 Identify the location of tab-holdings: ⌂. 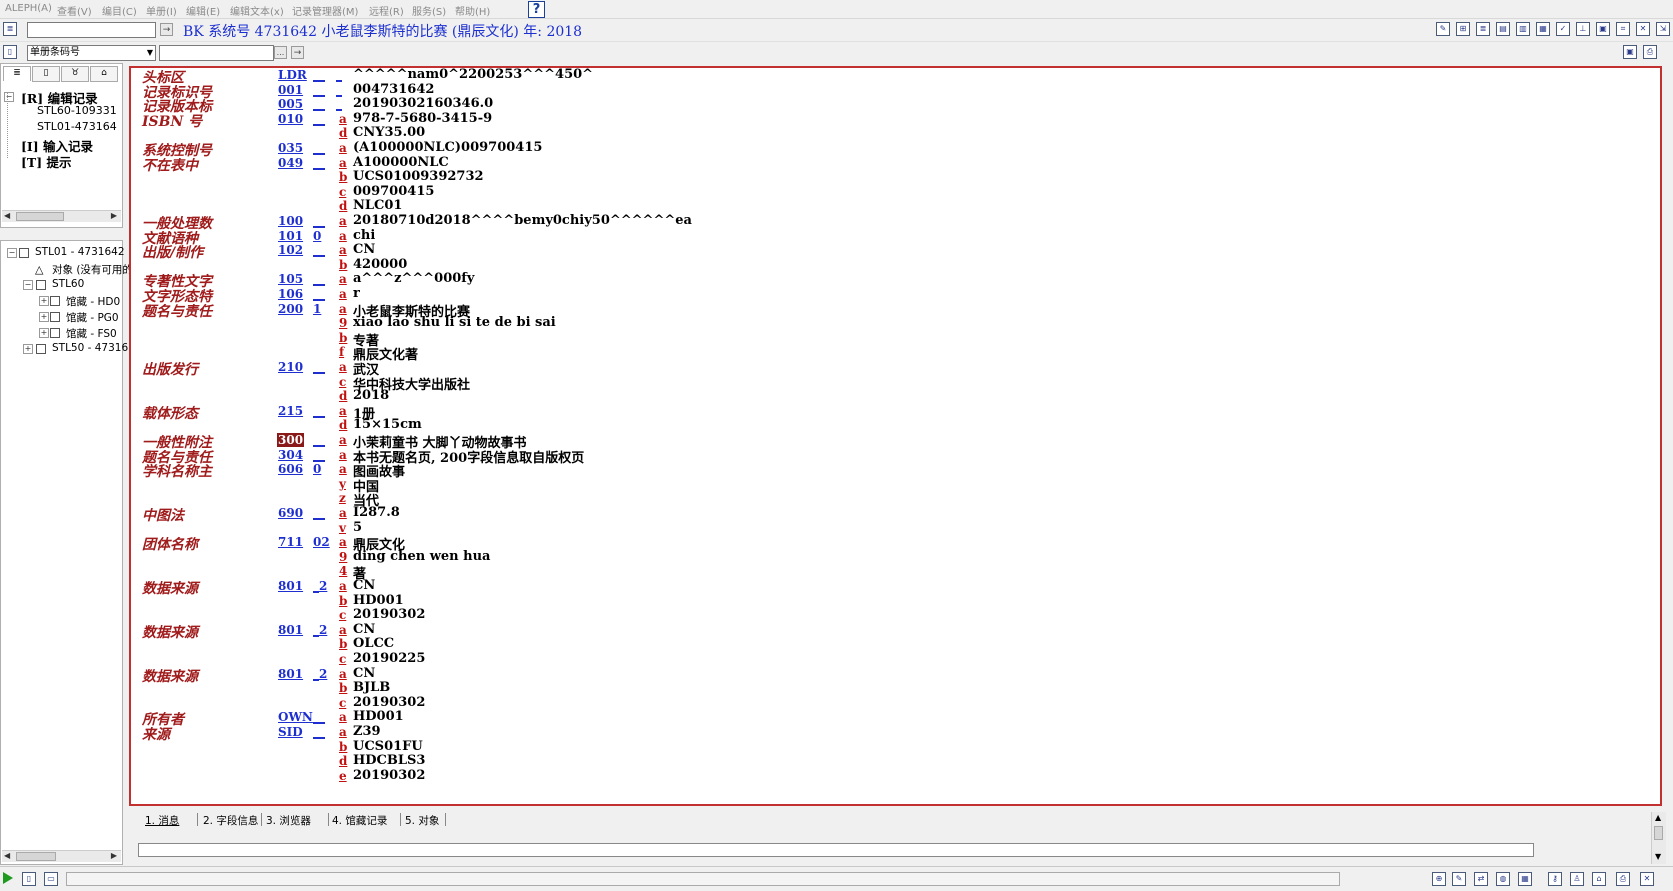
(104, 74).